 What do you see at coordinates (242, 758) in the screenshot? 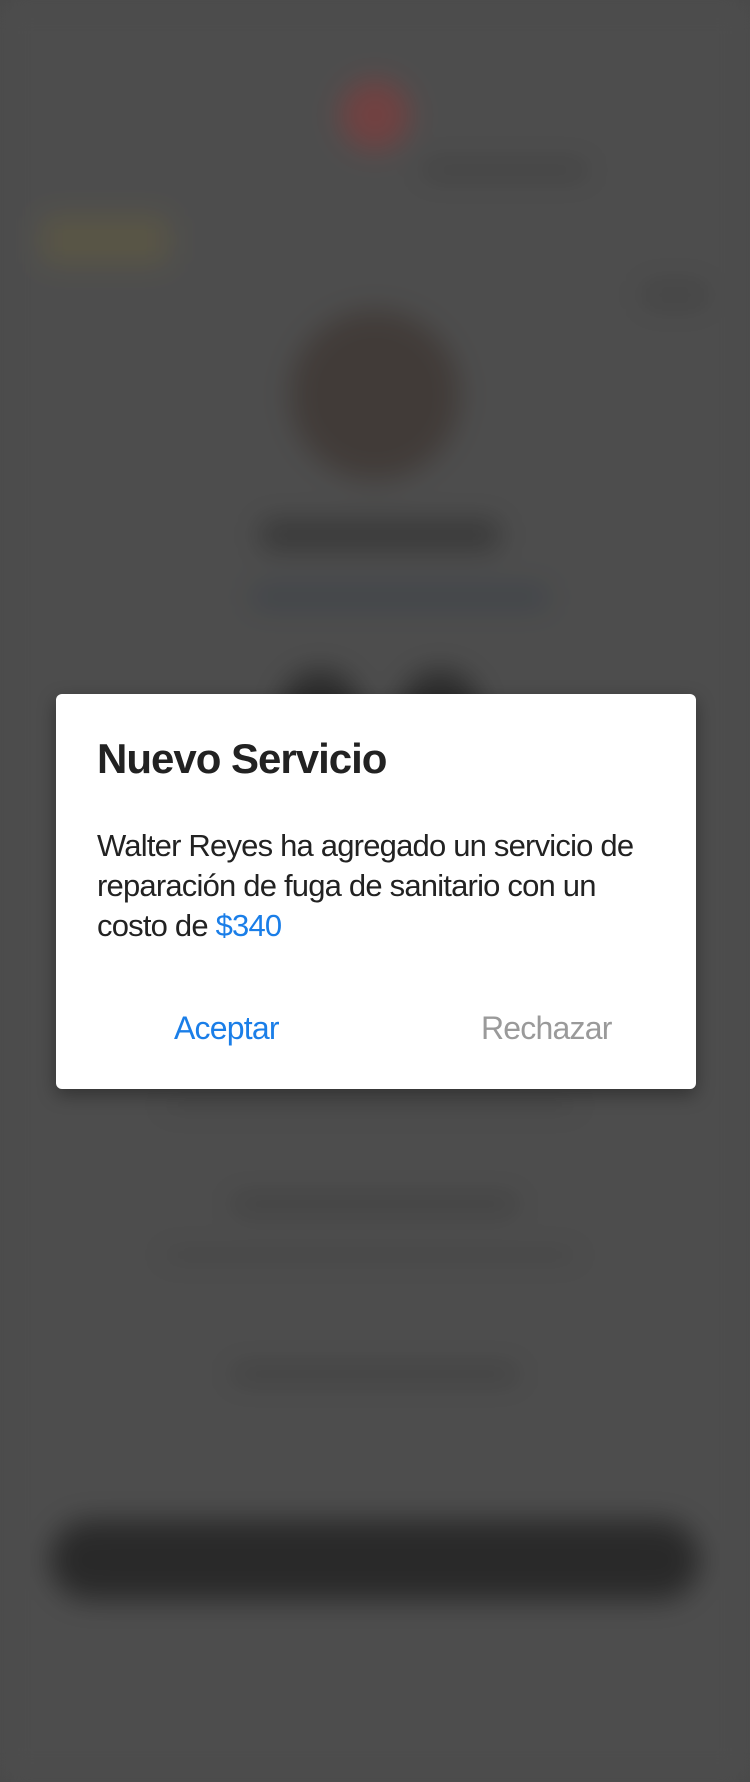
I see `dialog-title: Nuevo Servicio` at bounding box center [242, 758].